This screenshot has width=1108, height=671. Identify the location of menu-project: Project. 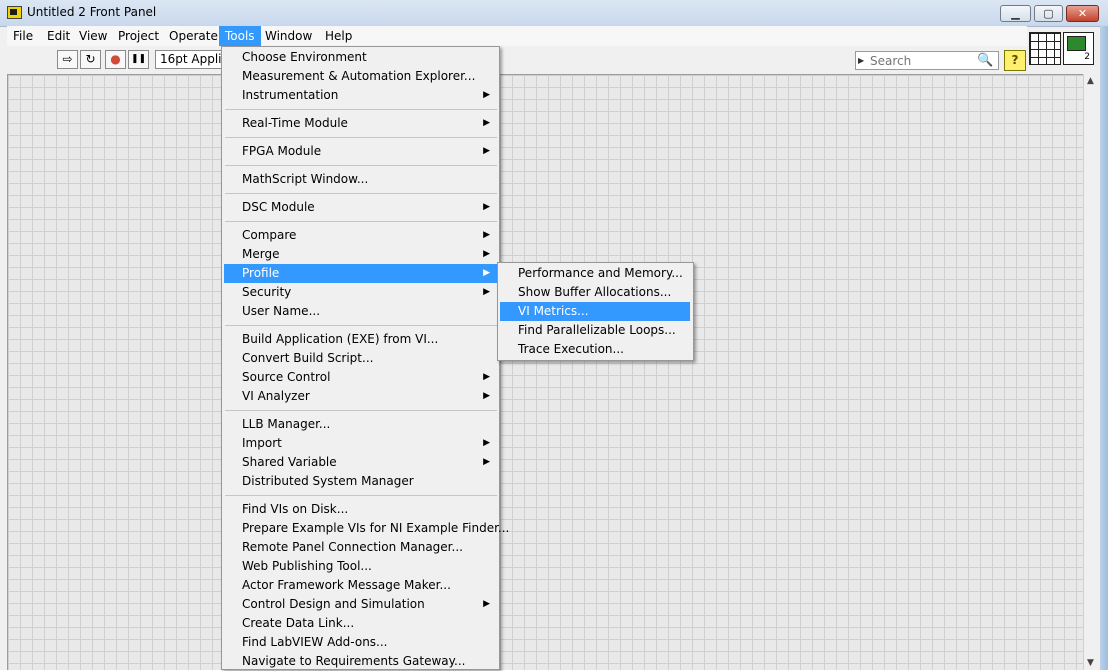
(138, 36).